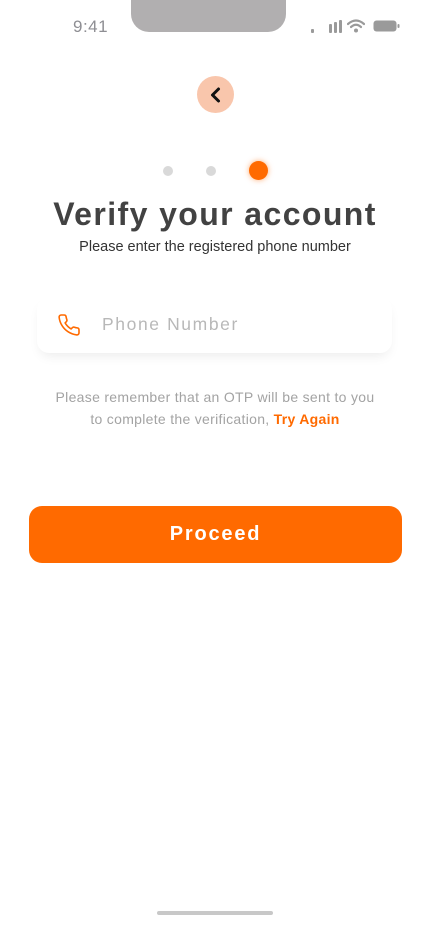  I want to click on back-button, so click(215, 94).